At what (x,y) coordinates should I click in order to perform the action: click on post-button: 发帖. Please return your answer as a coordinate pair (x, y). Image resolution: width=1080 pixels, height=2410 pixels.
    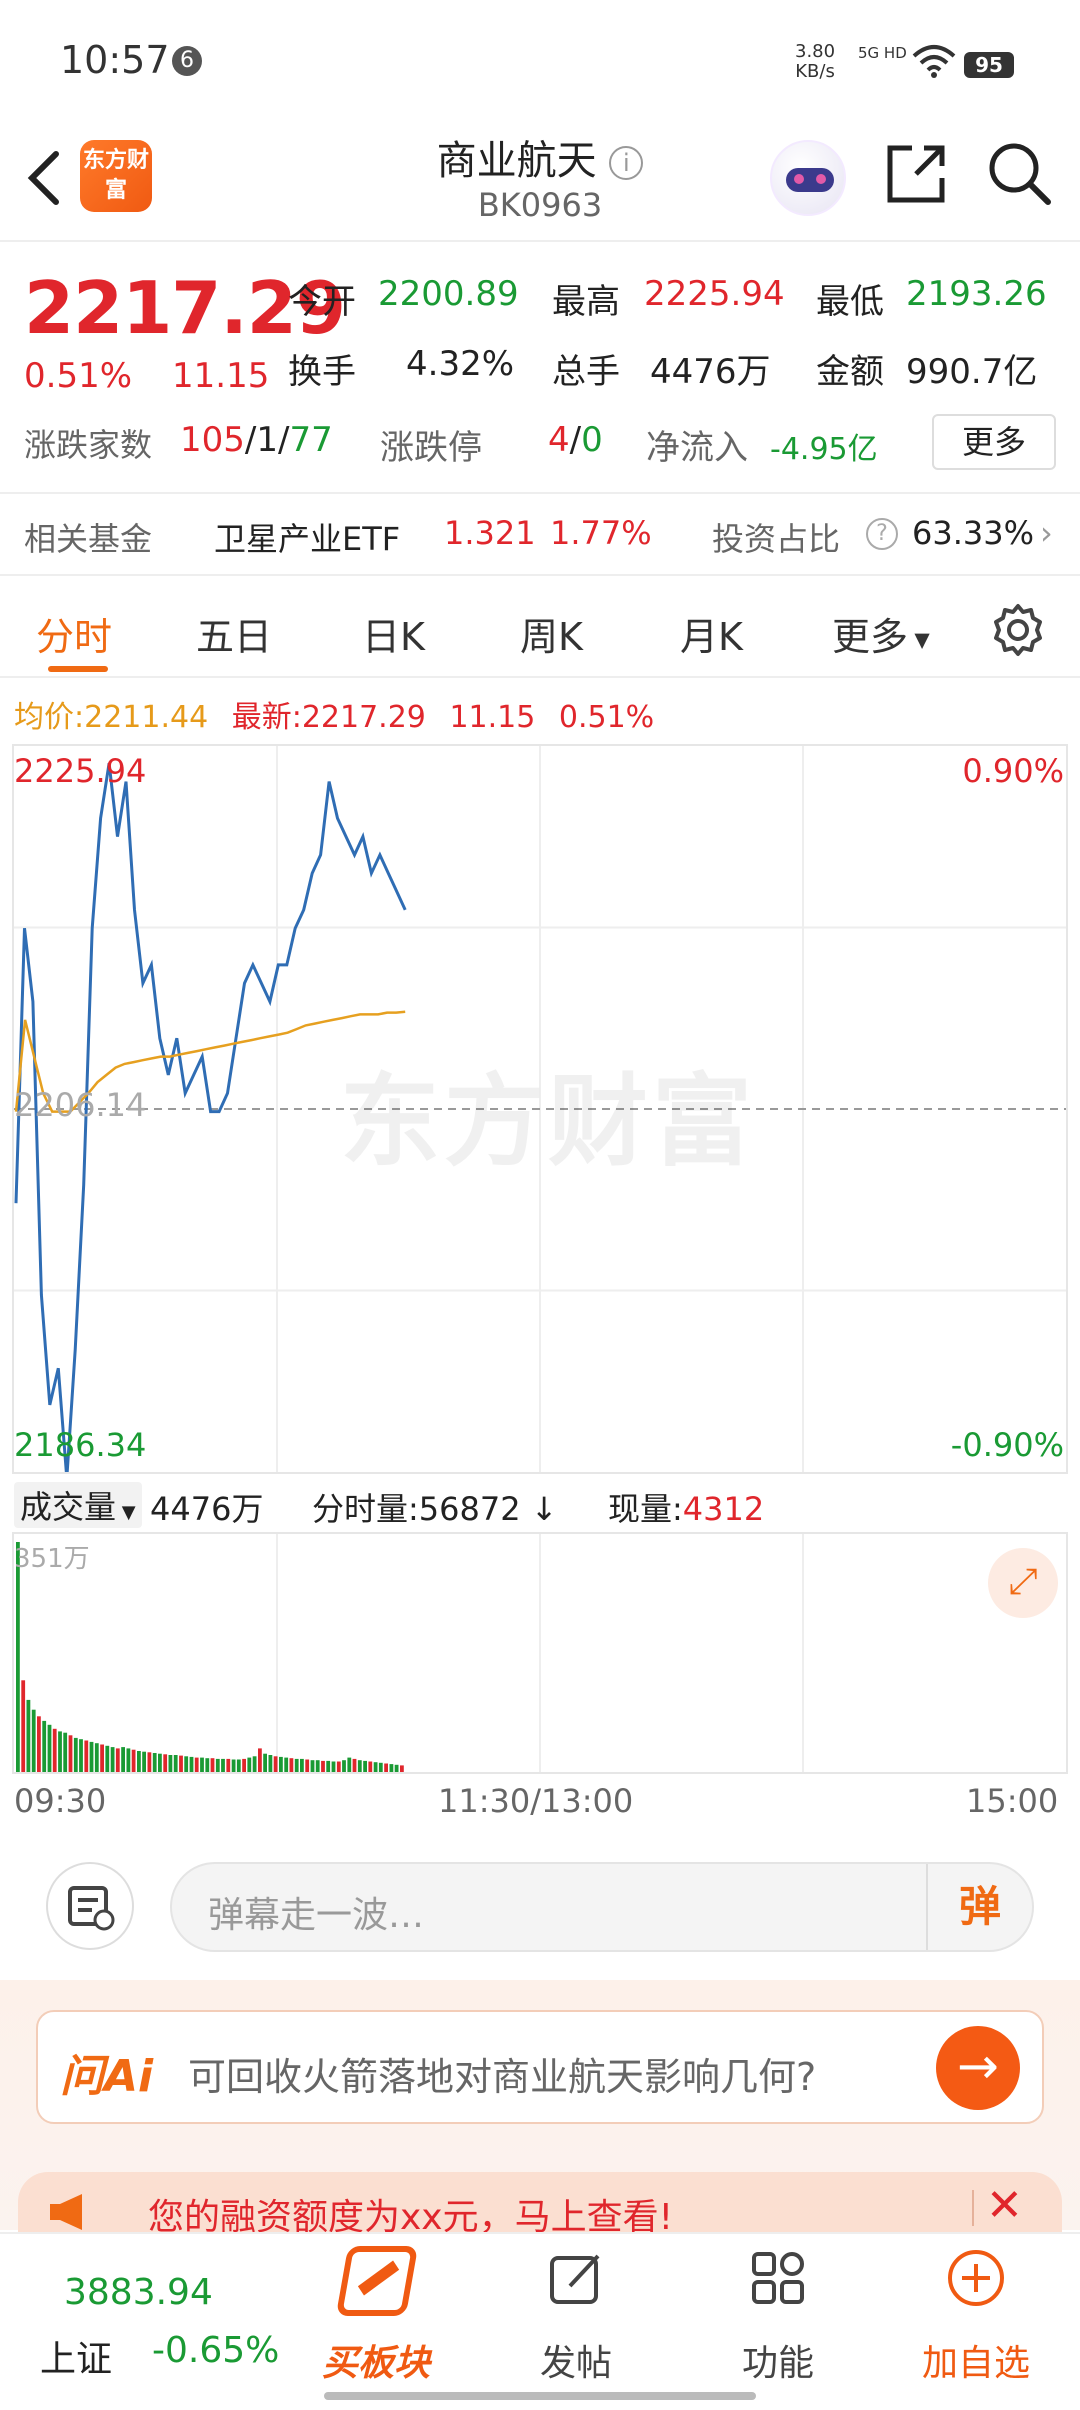
    Looking at the image, I should click on (576, 2322).